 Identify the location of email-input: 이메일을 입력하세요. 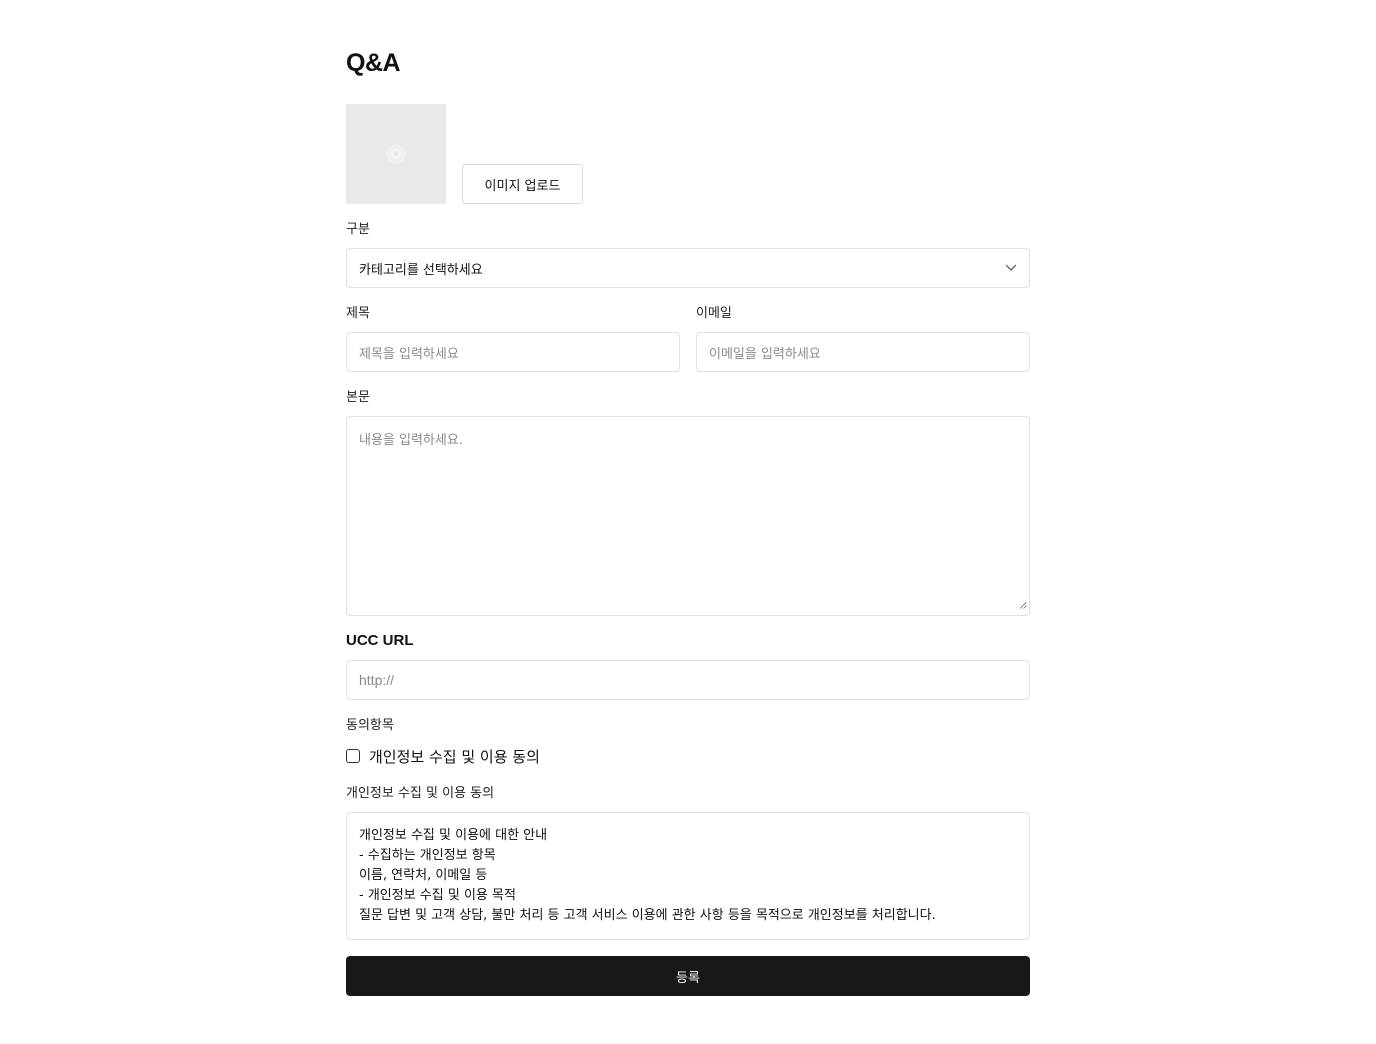
(863, 352).